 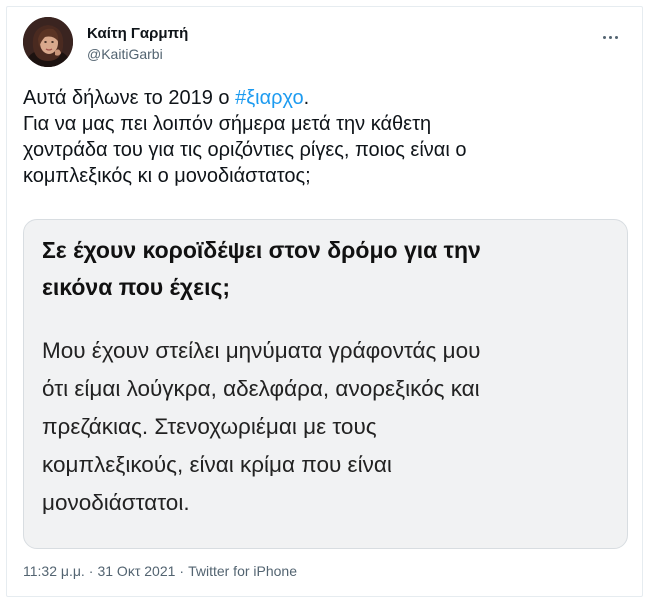 What do you see at coordinates (54, 571) in the screenshot?
I see `tweet-time: 11:32 μ.μ.` at bounding box center [54, 571].